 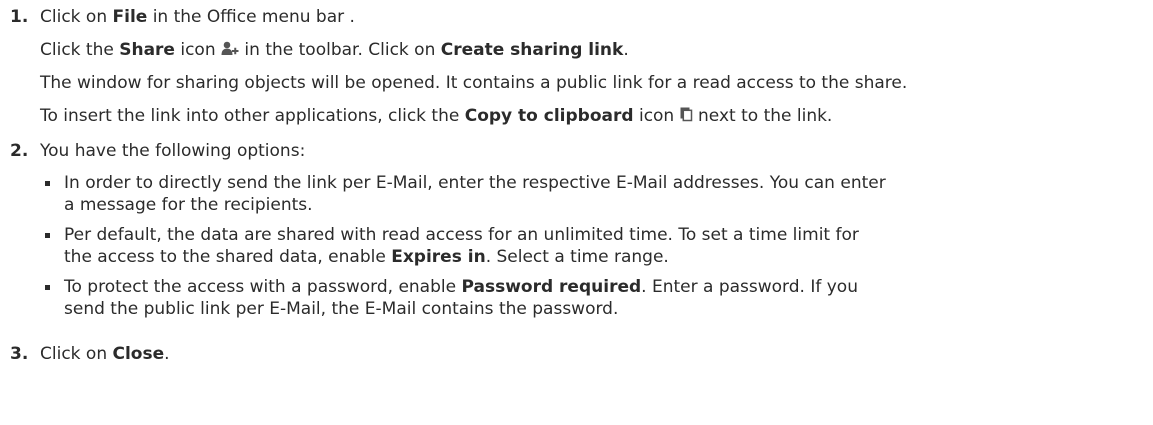 What do you see at coordinates (138, 354) in the screenshot?
I see `close-ref: Close` at bounding box center [138, 354].